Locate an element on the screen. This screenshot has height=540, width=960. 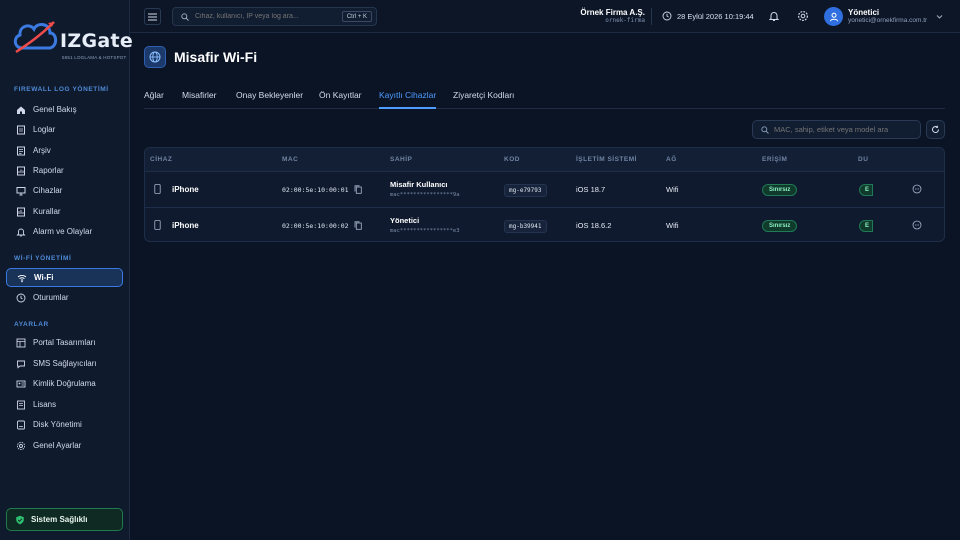
gear-icon is located at coordinates (21, 446).